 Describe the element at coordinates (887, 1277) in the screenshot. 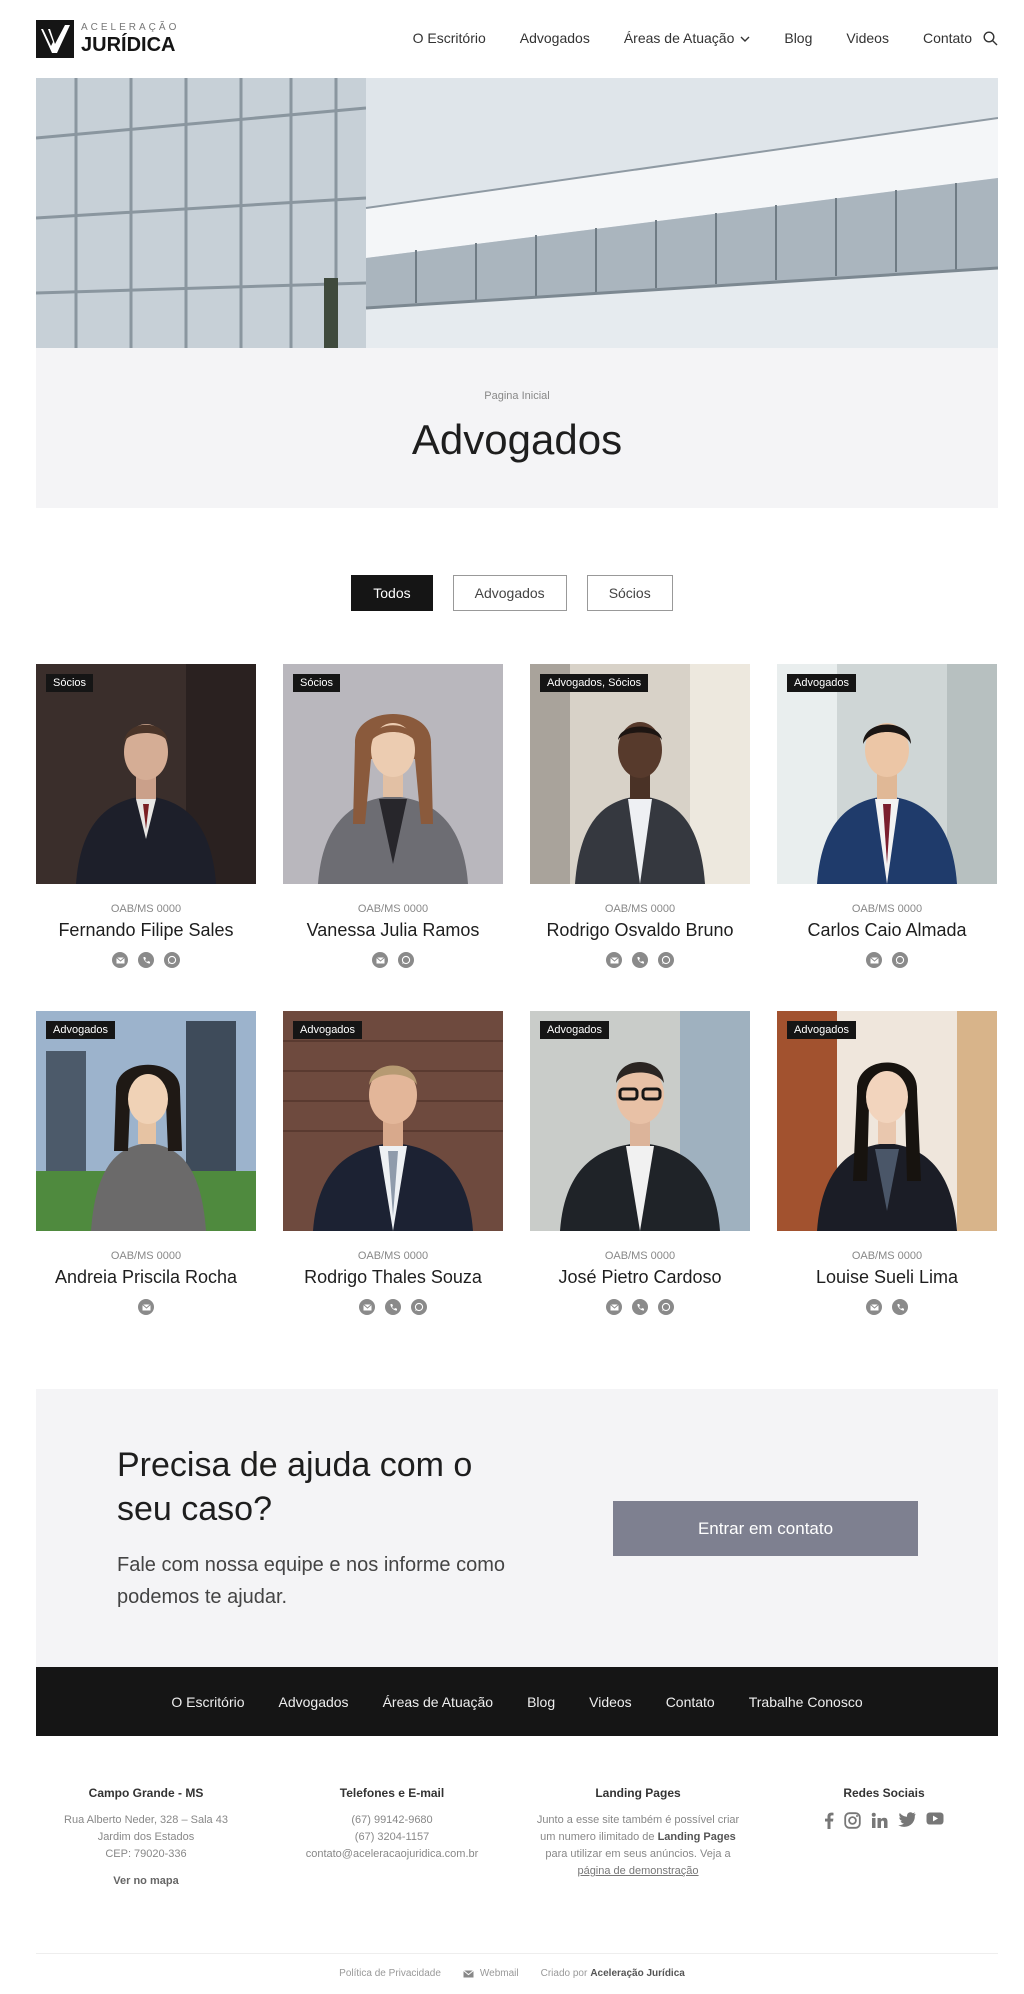

I see `lawyer-name: Louise Sueli Lima` at that location.